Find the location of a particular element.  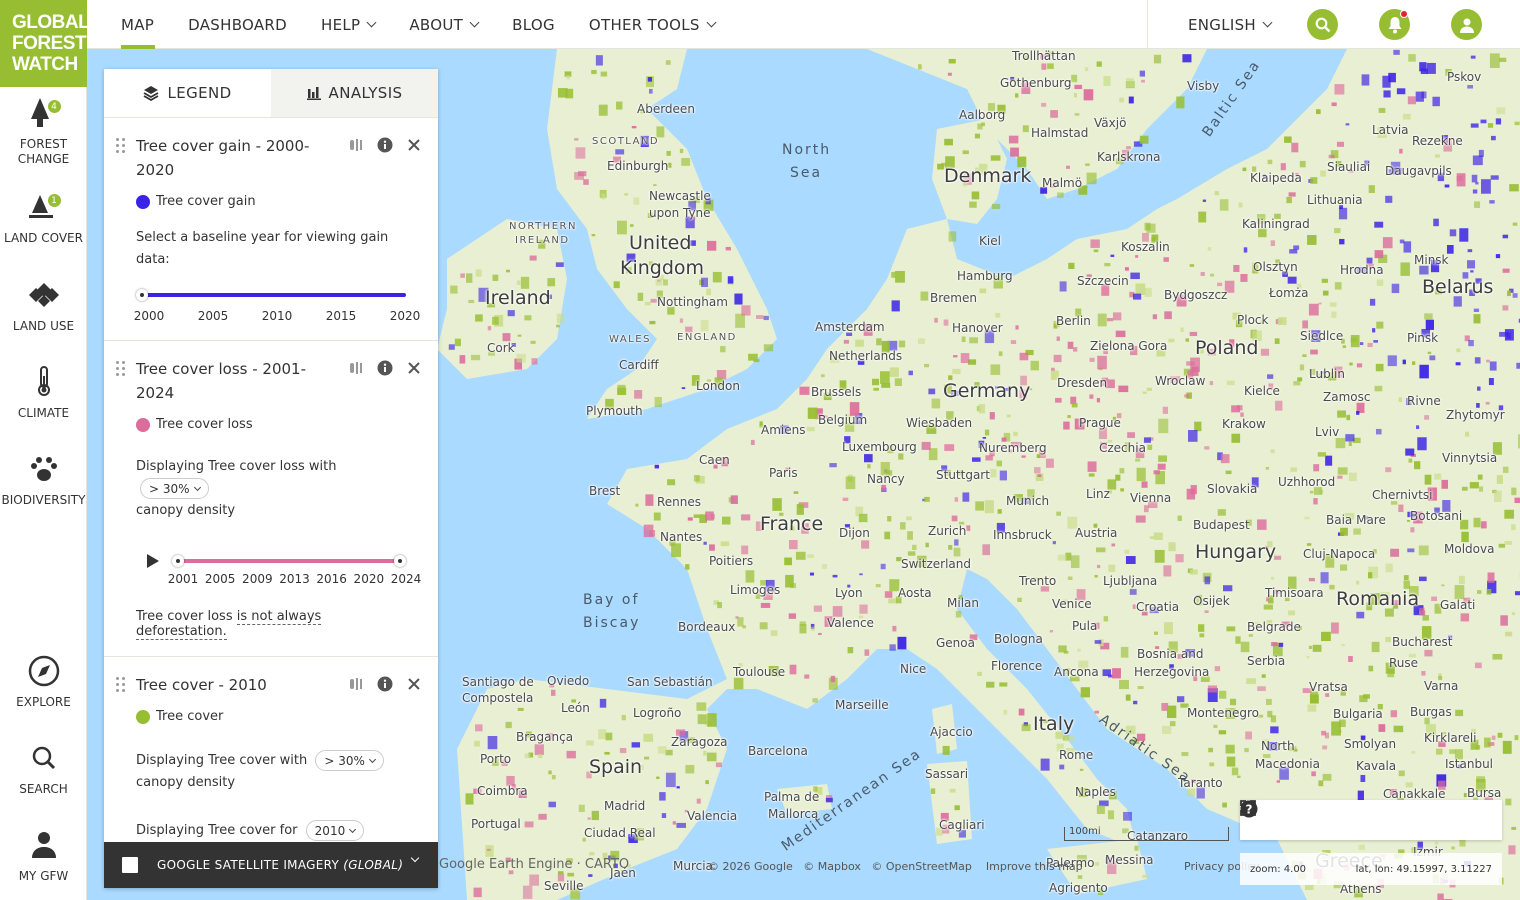

improve-map-link: Improve this map is located at coordinates (1034, 866).